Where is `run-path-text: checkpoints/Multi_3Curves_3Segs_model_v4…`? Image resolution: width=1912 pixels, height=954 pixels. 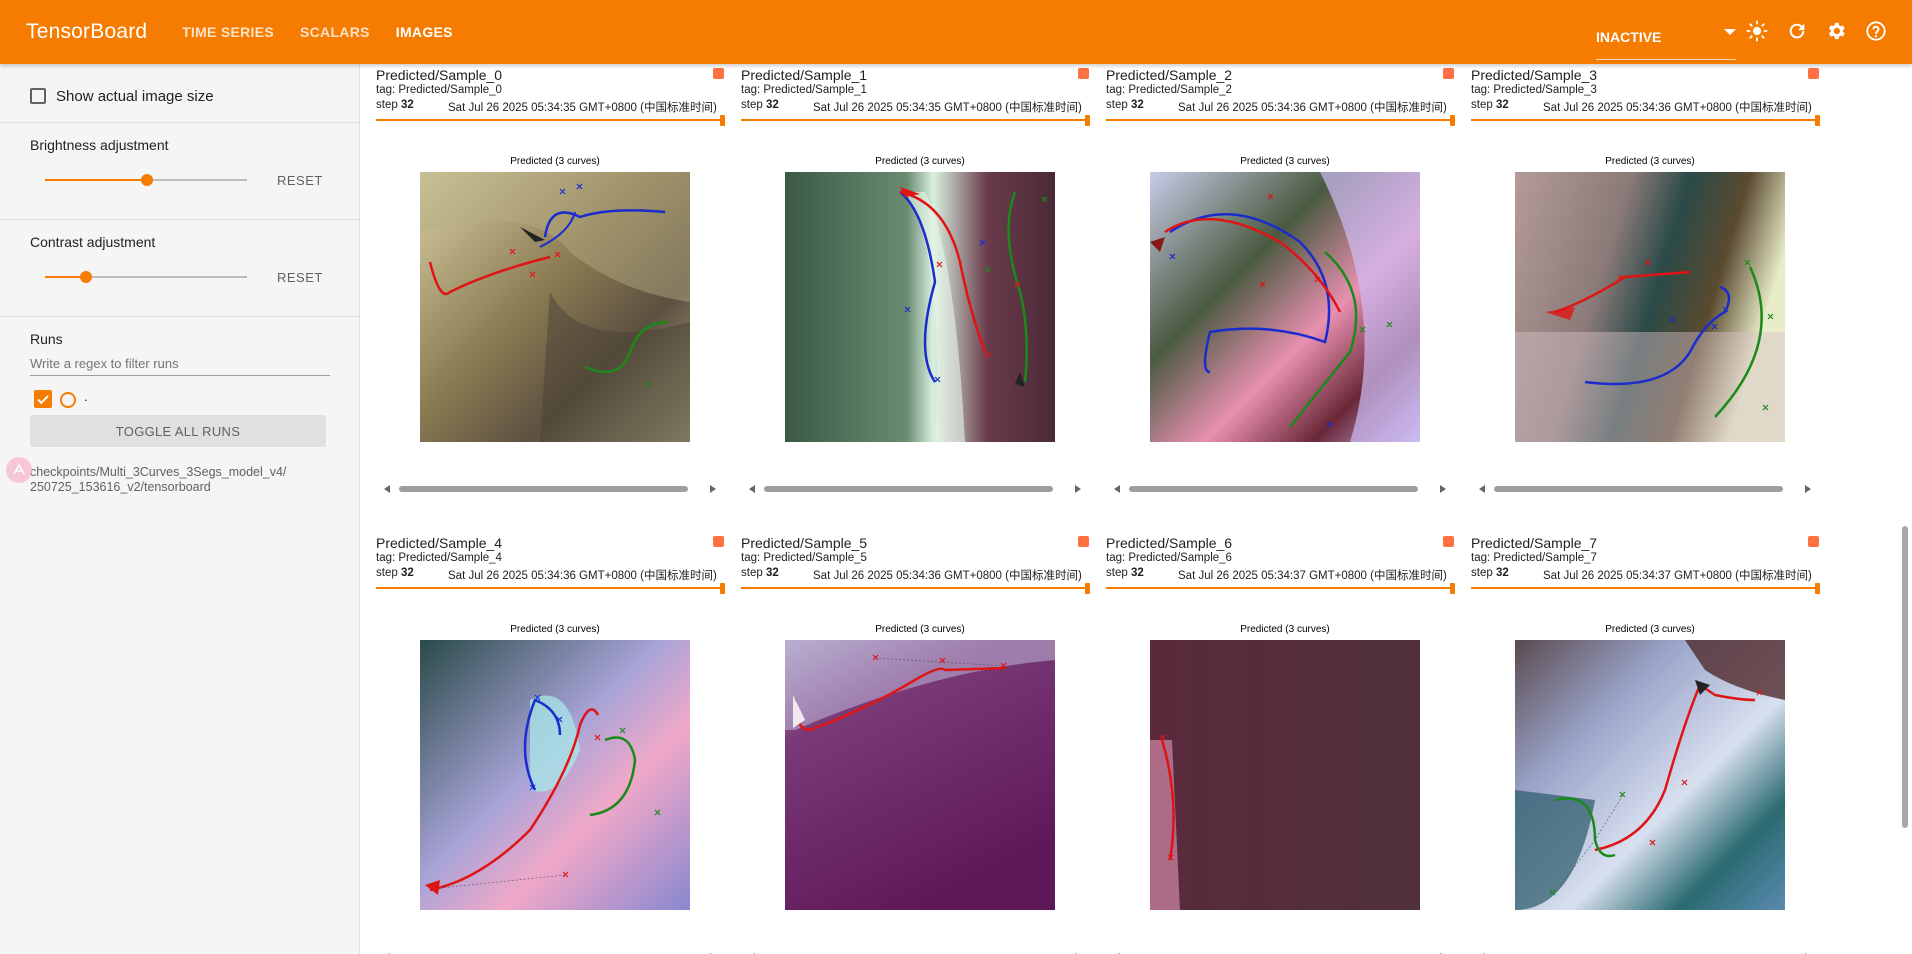
run-path-text: checkpoints/Multi_3Curves_3Segs_model_v4… is located at coordinates (158, 480).